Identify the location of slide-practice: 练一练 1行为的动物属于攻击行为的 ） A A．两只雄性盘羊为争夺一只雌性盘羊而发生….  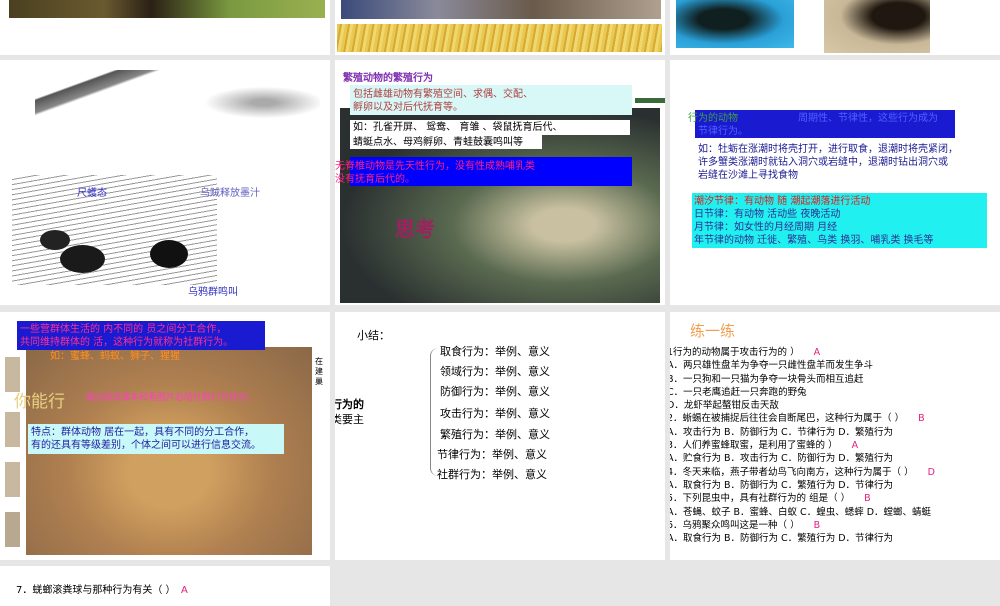
(835, 436).